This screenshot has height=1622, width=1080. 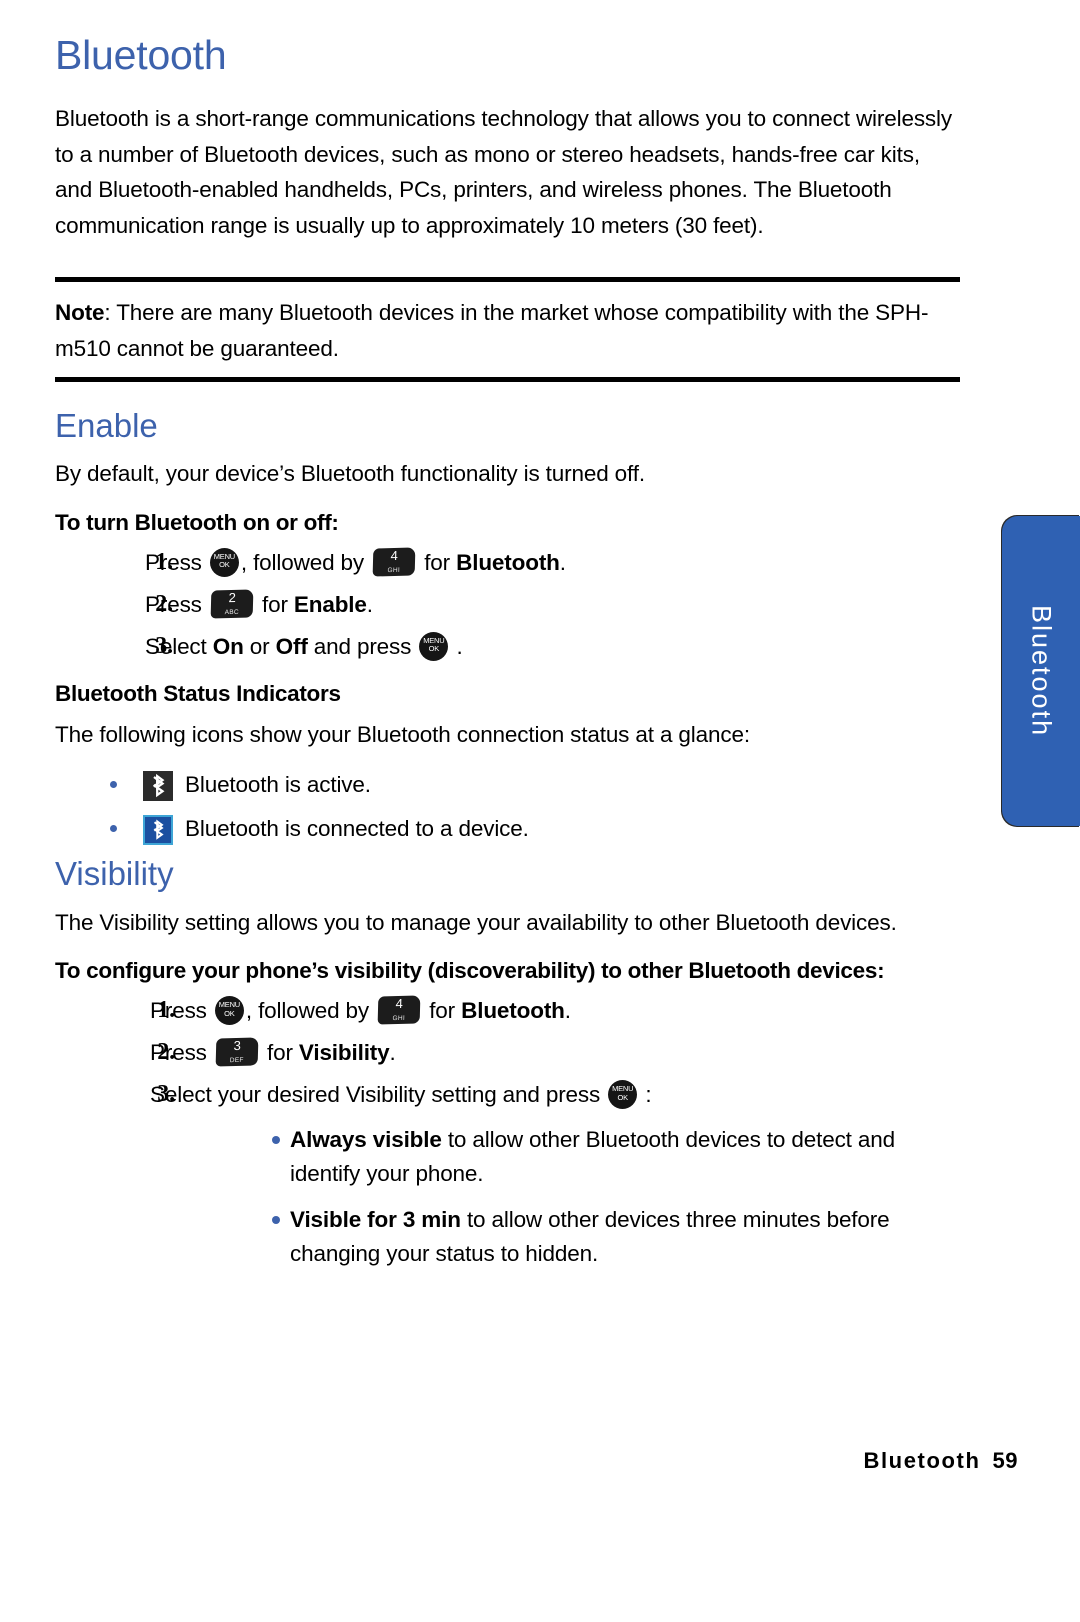 What do you see at coordinates (291, 646) in the screenshot?
I see `step-emphasis: Off` at bounding box center [291, 646].